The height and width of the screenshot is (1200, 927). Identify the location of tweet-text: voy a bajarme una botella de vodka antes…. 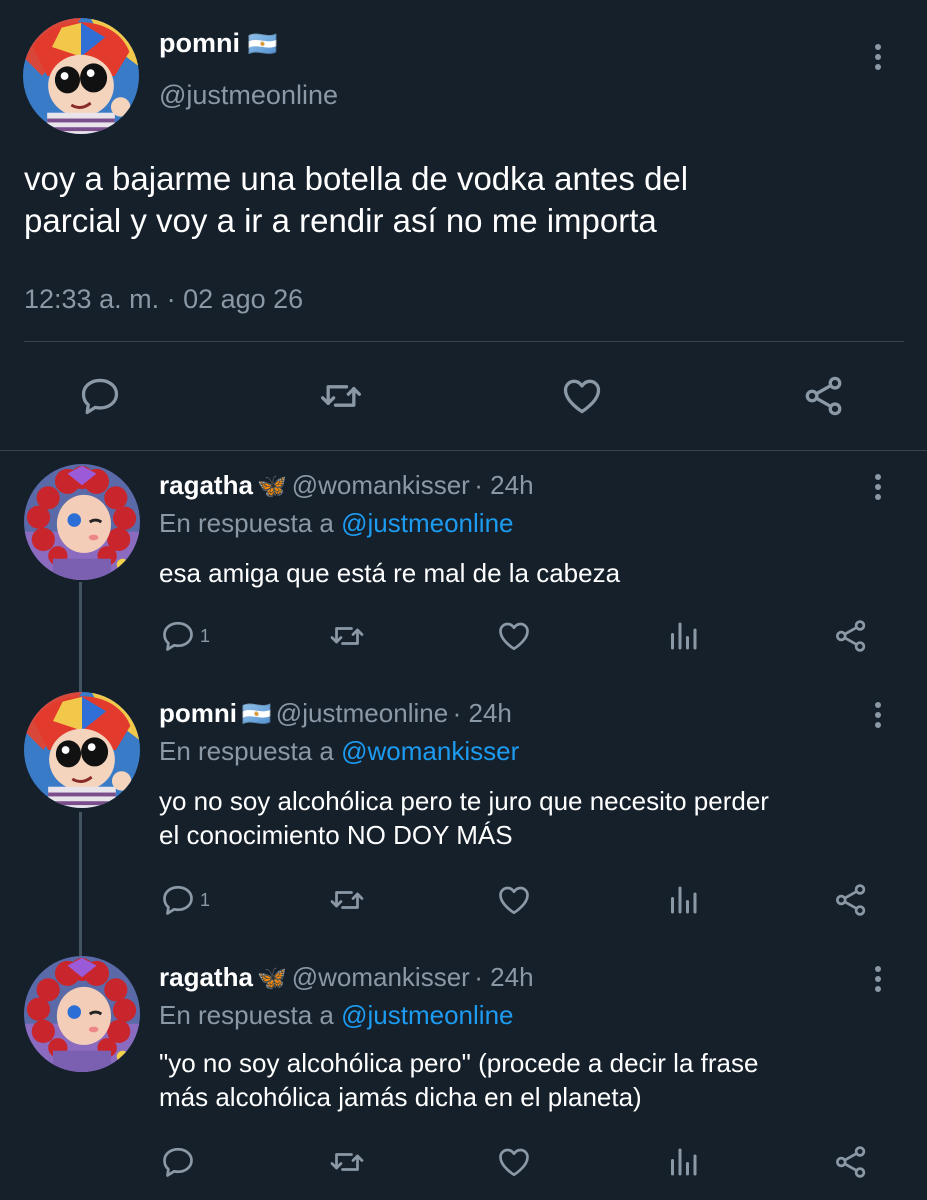
(464, 200).